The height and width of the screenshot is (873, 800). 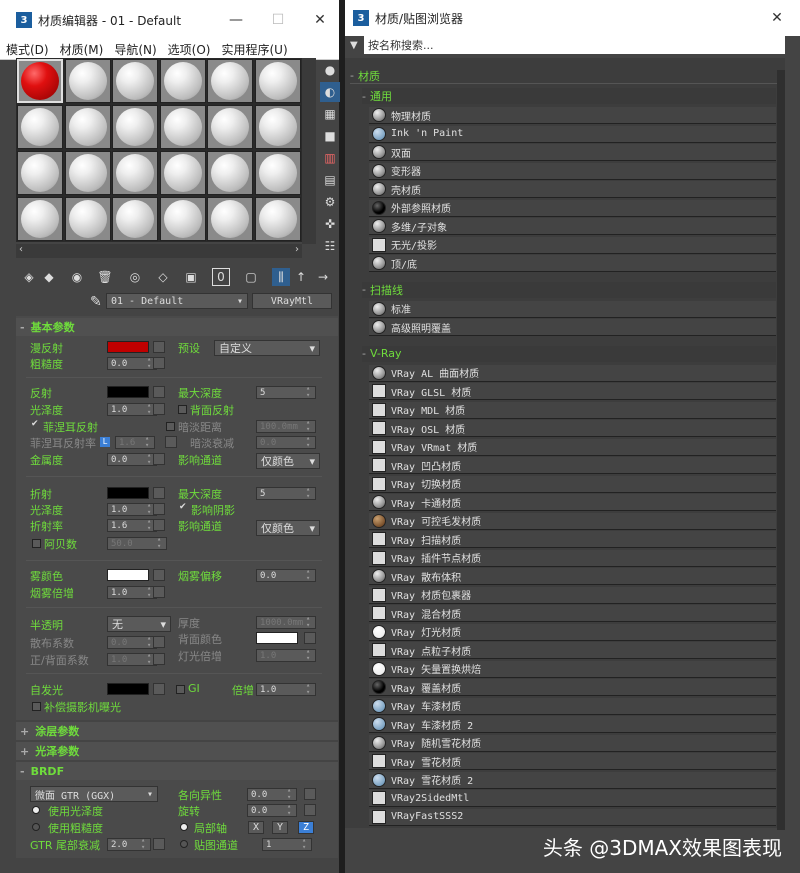 What do you see at coordinates (286, 689) in the screenshot?
I see `self-illum-mult-spinner: 1.0` at bounding box center [286, 689].